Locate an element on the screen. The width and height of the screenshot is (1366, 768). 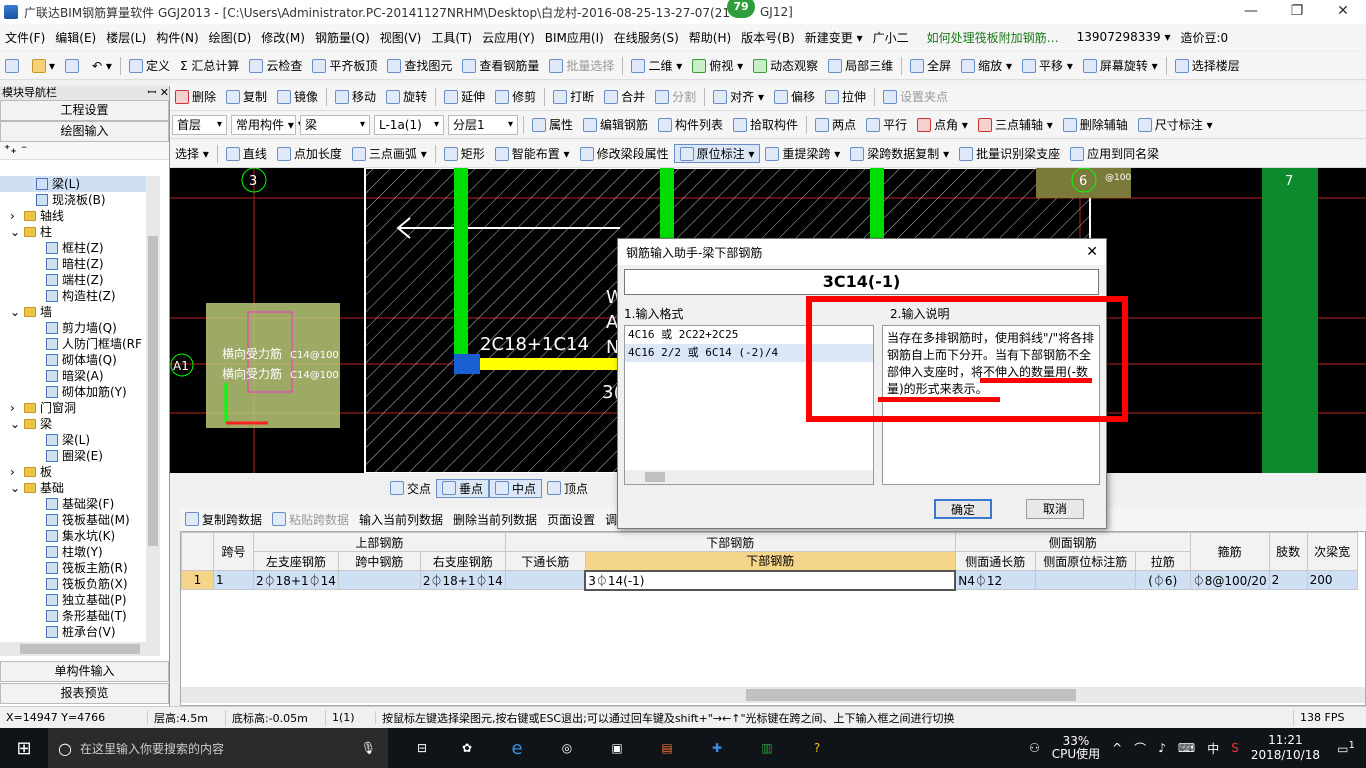
tree-item-slab: 现浇板(B) is located at coordinates (80, 200).